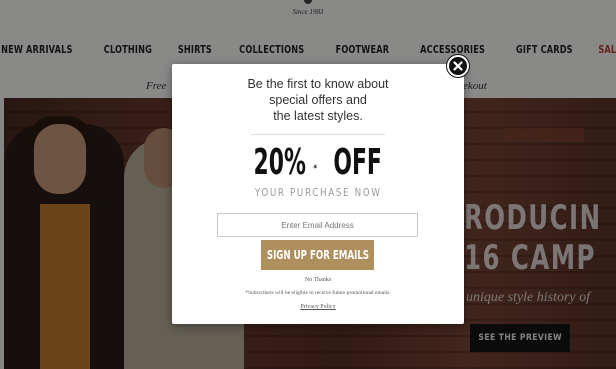  Describe the element at coordinates (318, 116) in the screenshot. I see `modal-heading-line: the latest styles.` at that location.